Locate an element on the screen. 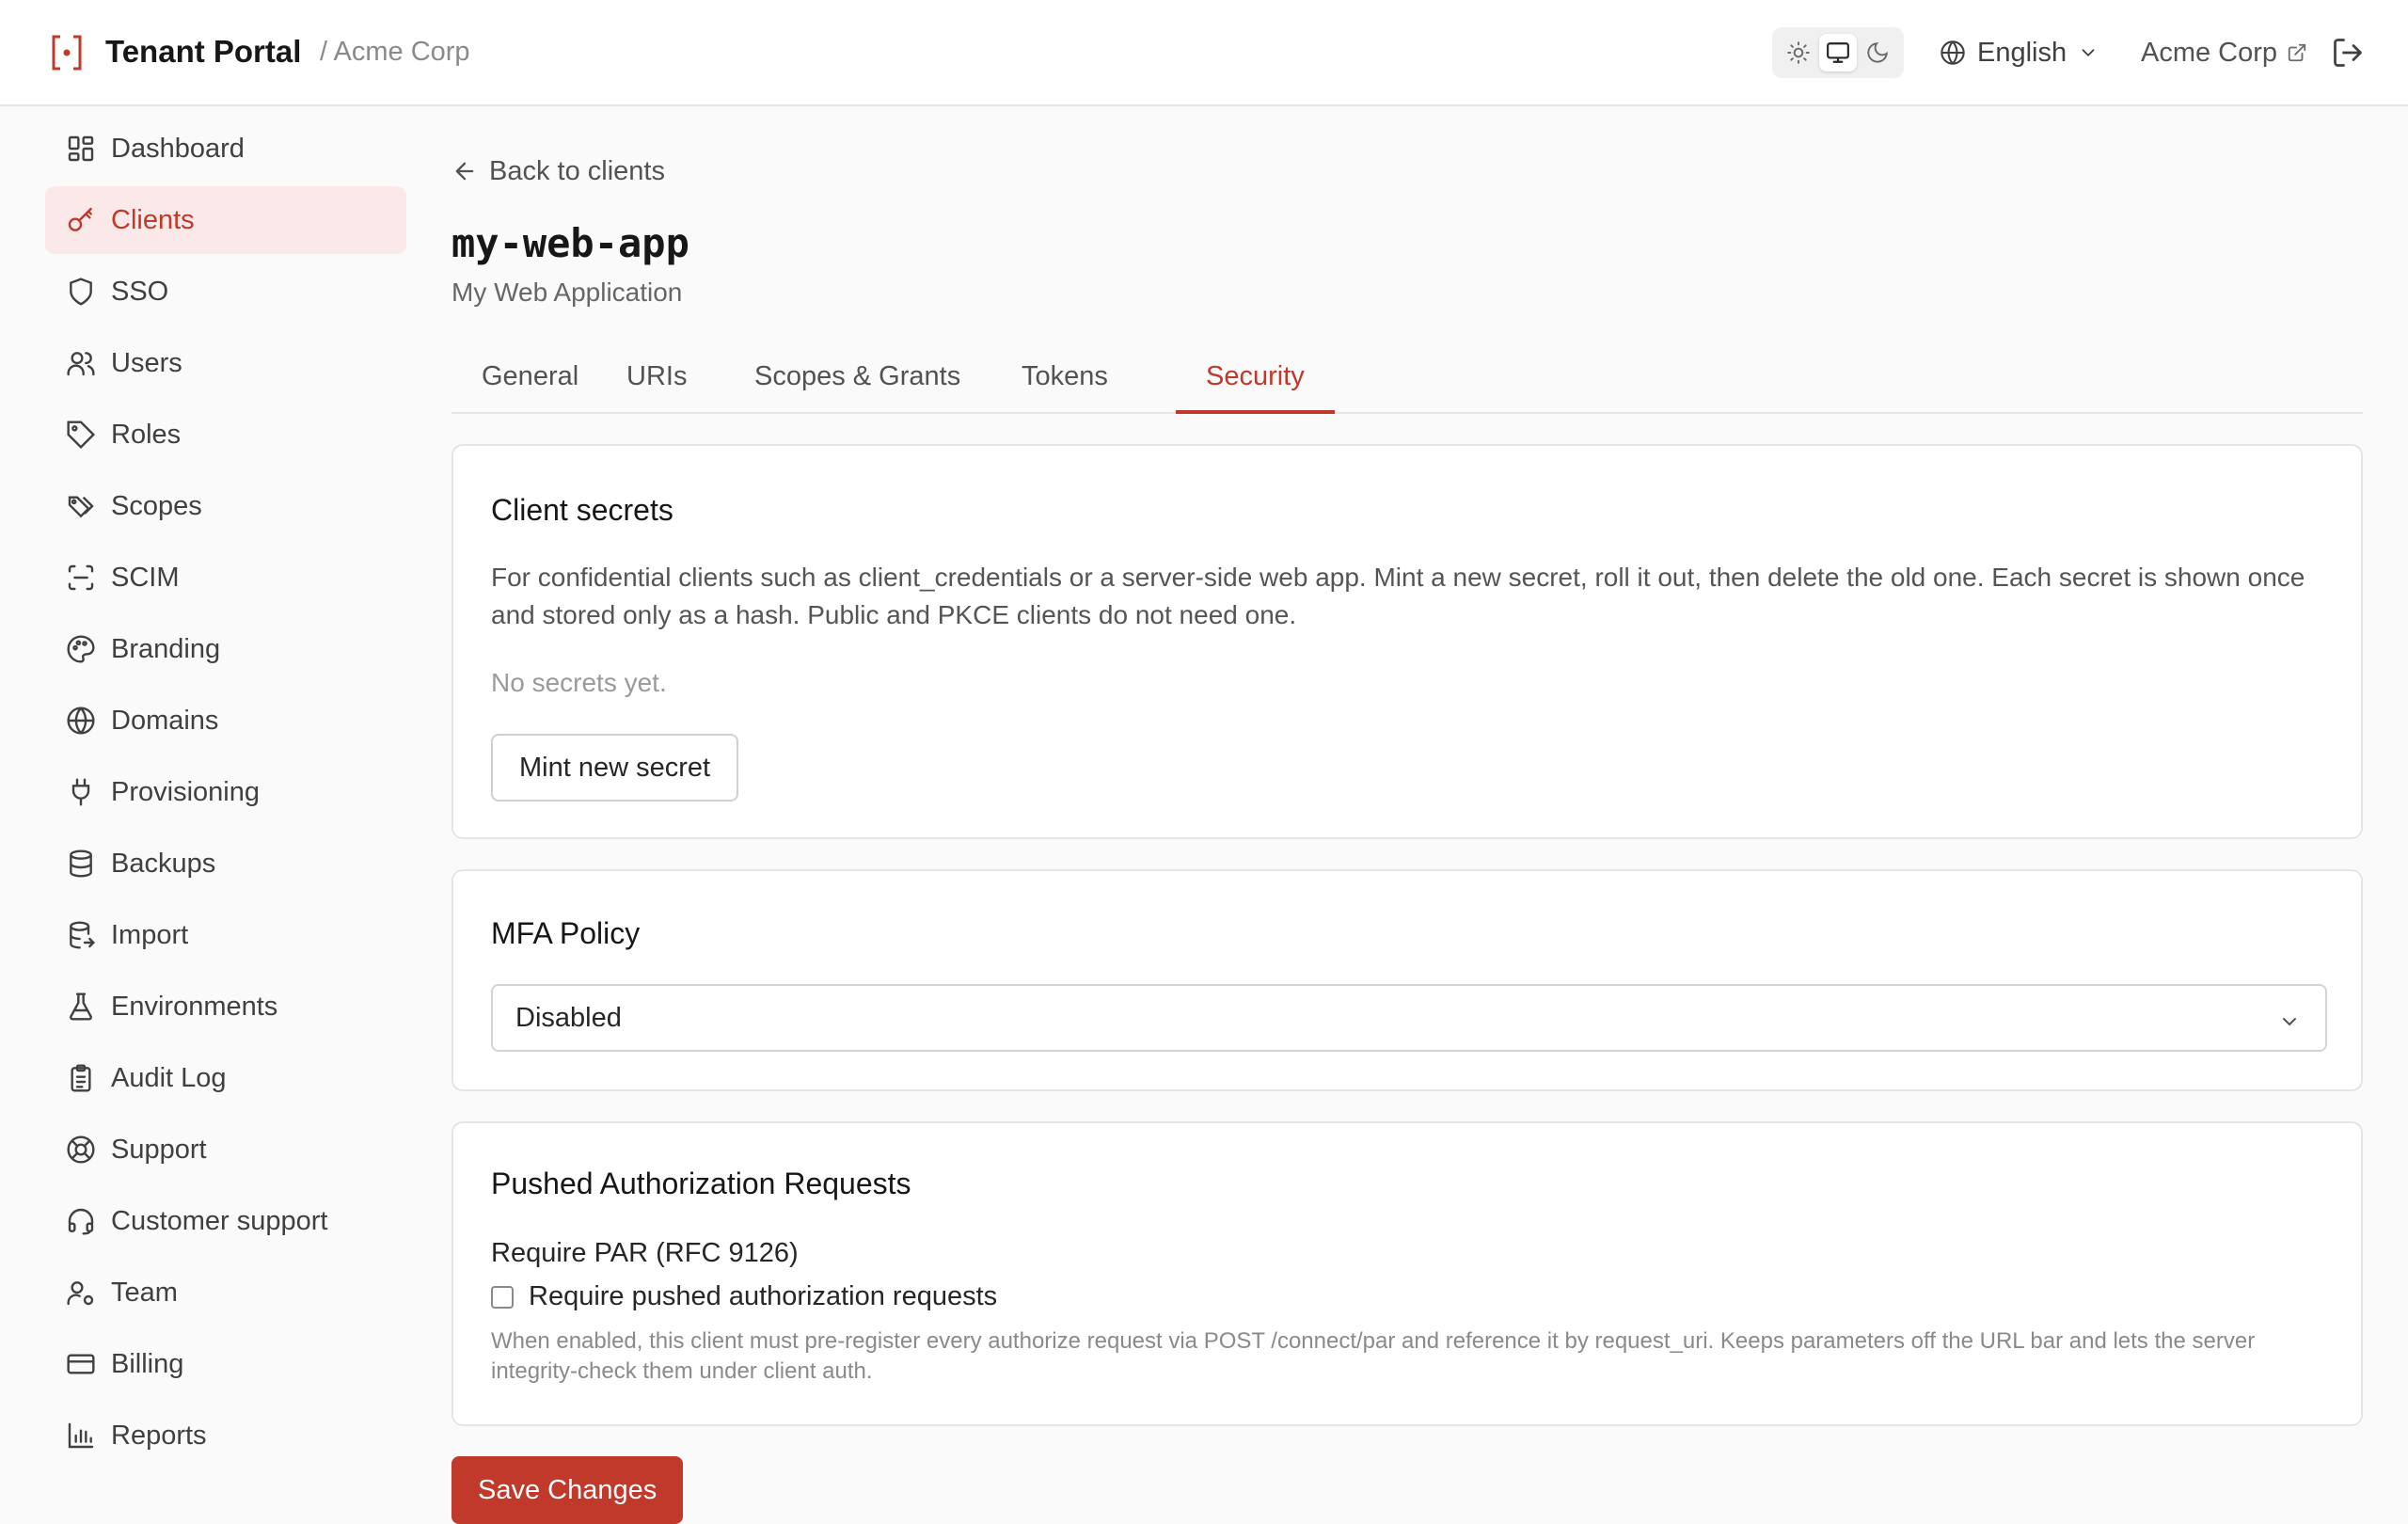  sidebar-item-label: Audit Log is located at coordinates (169, 1077).